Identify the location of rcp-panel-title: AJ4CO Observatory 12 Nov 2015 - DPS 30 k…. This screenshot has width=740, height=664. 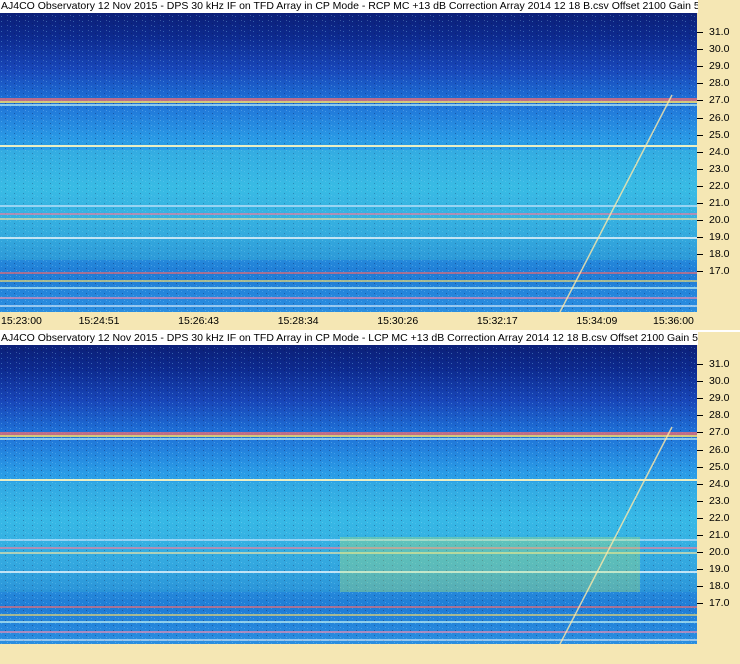
(349, 6).